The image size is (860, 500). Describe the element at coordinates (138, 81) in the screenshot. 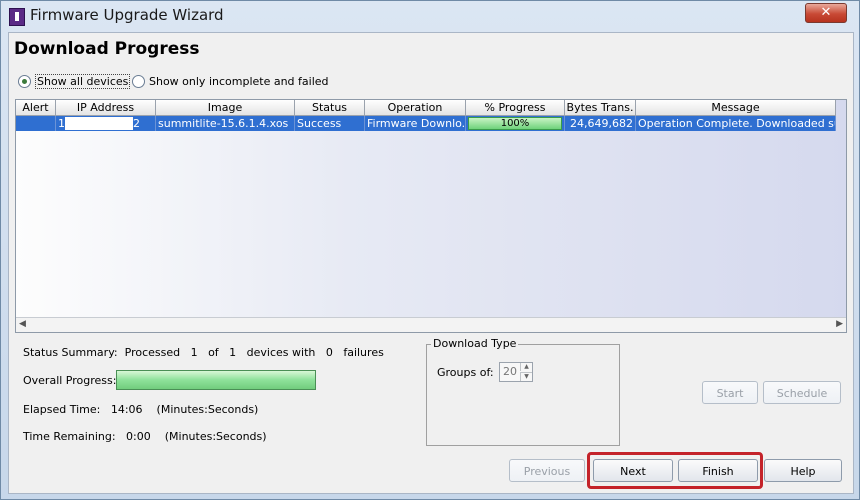

I see `radio-unselected-icon` at that location.